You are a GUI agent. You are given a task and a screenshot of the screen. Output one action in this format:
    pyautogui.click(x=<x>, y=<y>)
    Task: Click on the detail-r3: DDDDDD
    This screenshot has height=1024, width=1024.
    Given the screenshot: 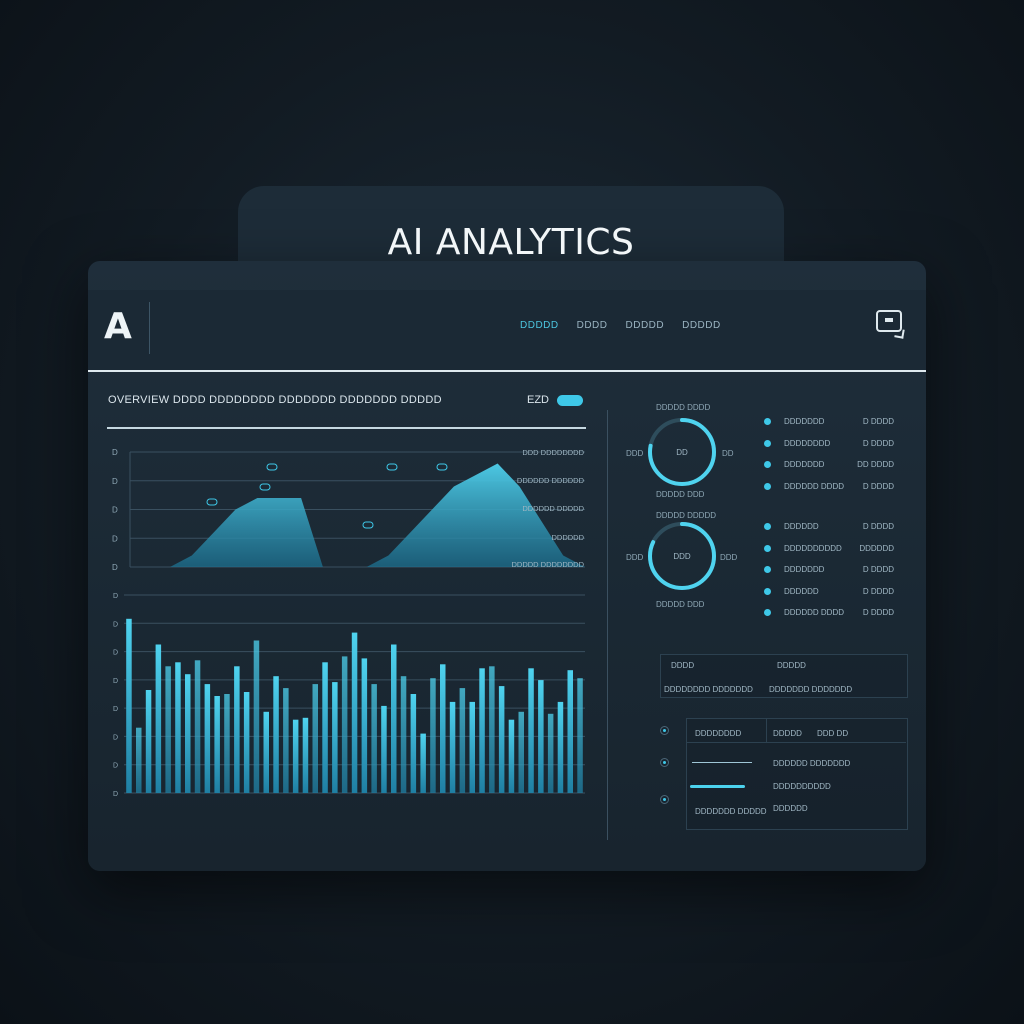 What is the action you would take?
    pyautogui.click(x=790, y=808)
    